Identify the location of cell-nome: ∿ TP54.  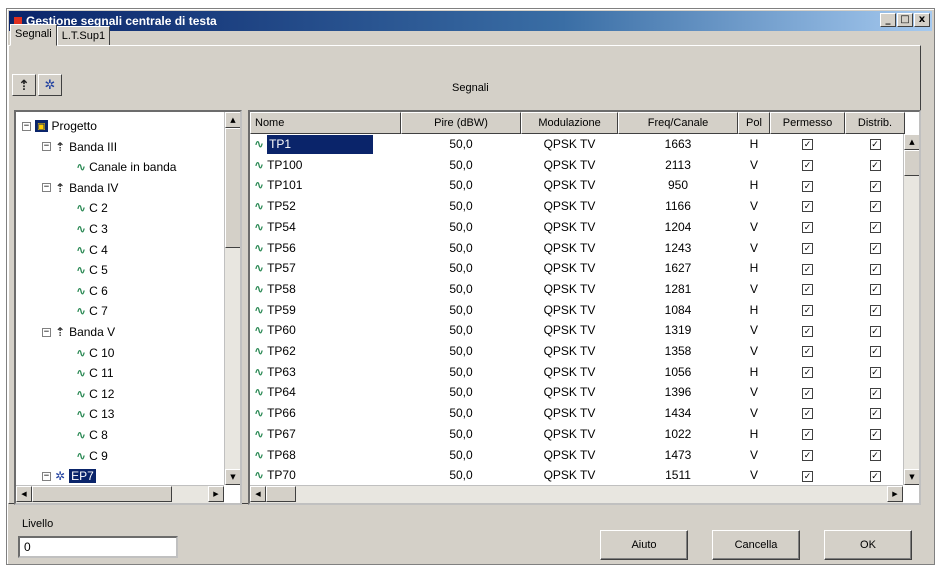
(325, 227).